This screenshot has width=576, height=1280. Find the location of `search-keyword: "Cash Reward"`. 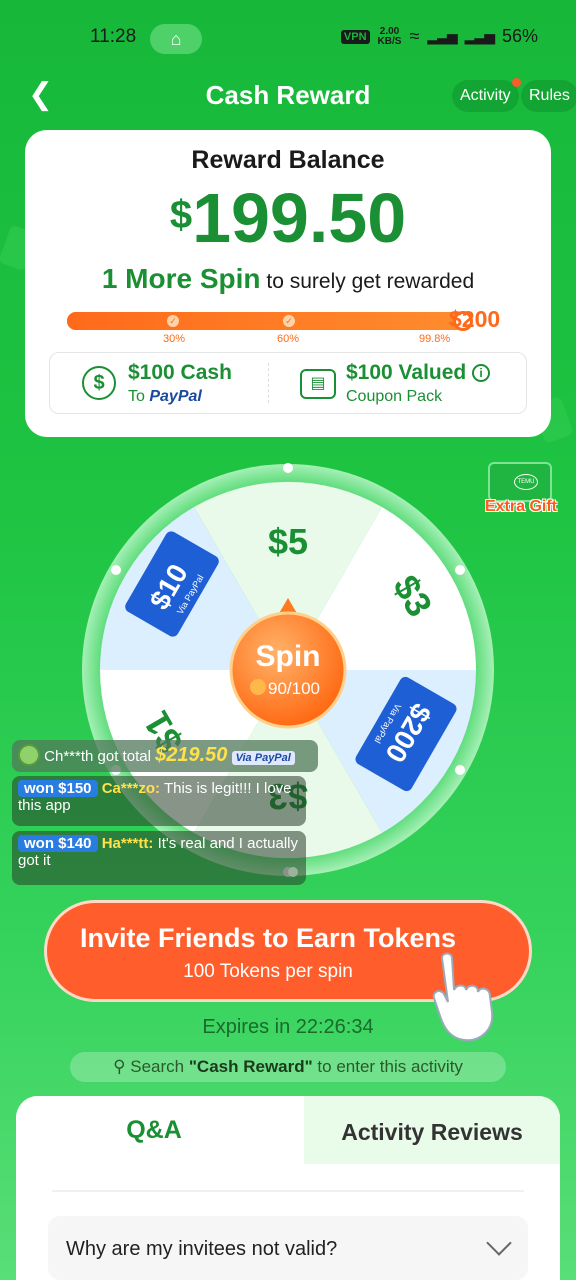

search-keyword: "Cash Reward" is located at coordinates (250, 1066).